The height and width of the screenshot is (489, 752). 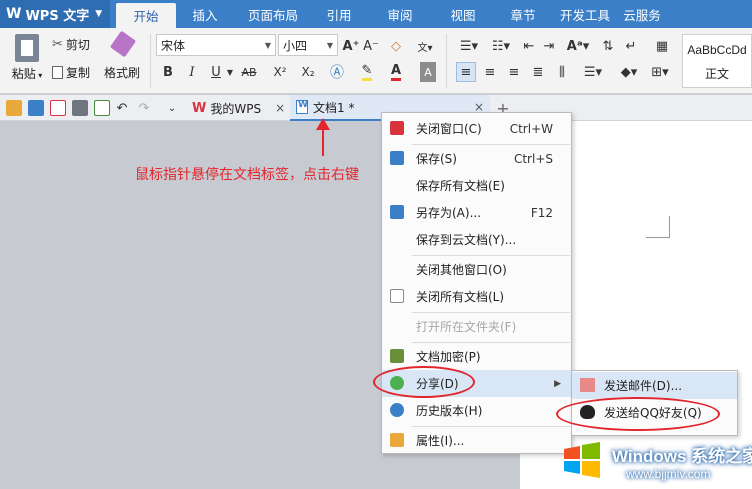 What do you see at coordinates (662, 46) in the screenshot?
I see `table-grid-icon: ▦` at bounding box center [662, 46].